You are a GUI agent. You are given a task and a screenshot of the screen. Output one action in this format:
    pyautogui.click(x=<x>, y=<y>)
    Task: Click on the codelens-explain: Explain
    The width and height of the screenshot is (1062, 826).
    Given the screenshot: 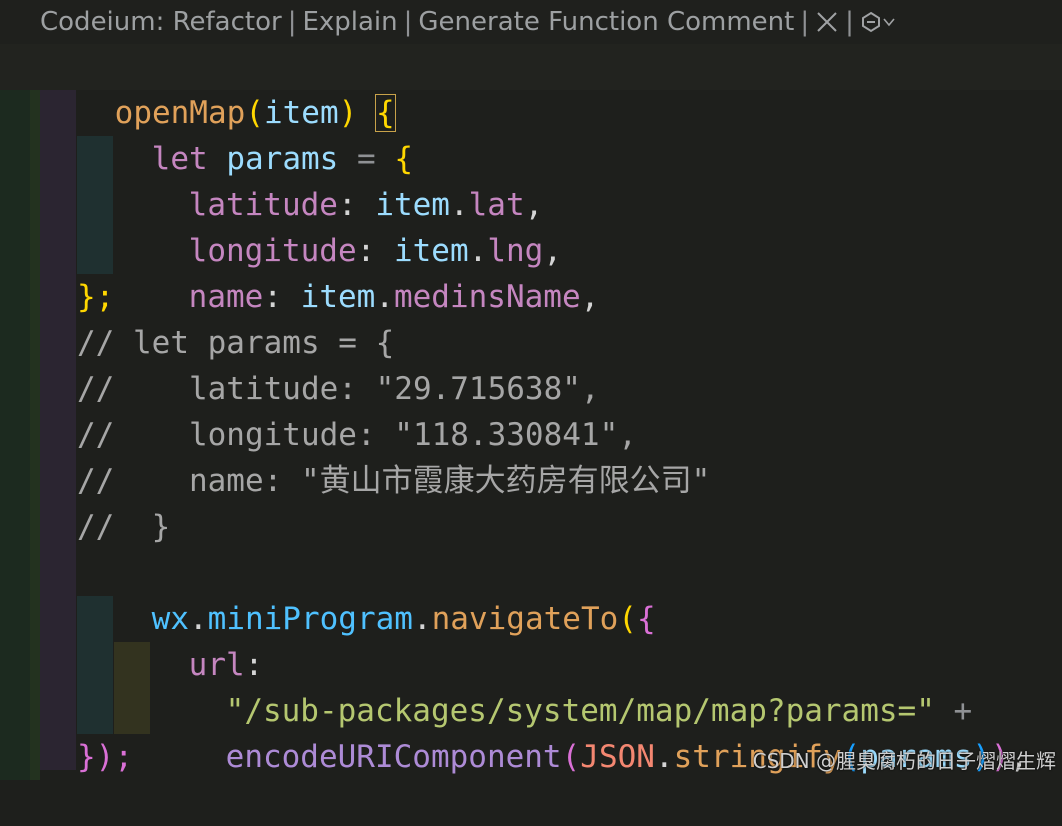 What is the action you would take?
    pyautogui.click(x=349, y=22)
    